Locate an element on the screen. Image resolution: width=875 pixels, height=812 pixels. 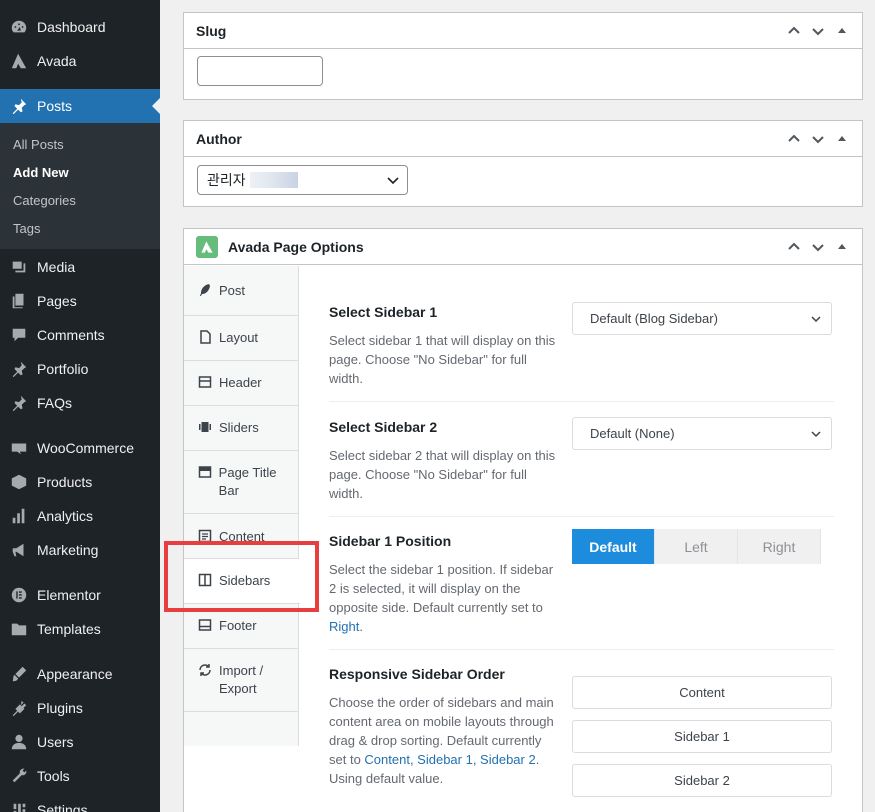
menu-analytics: Analytics is located at coordinates (80, 516).